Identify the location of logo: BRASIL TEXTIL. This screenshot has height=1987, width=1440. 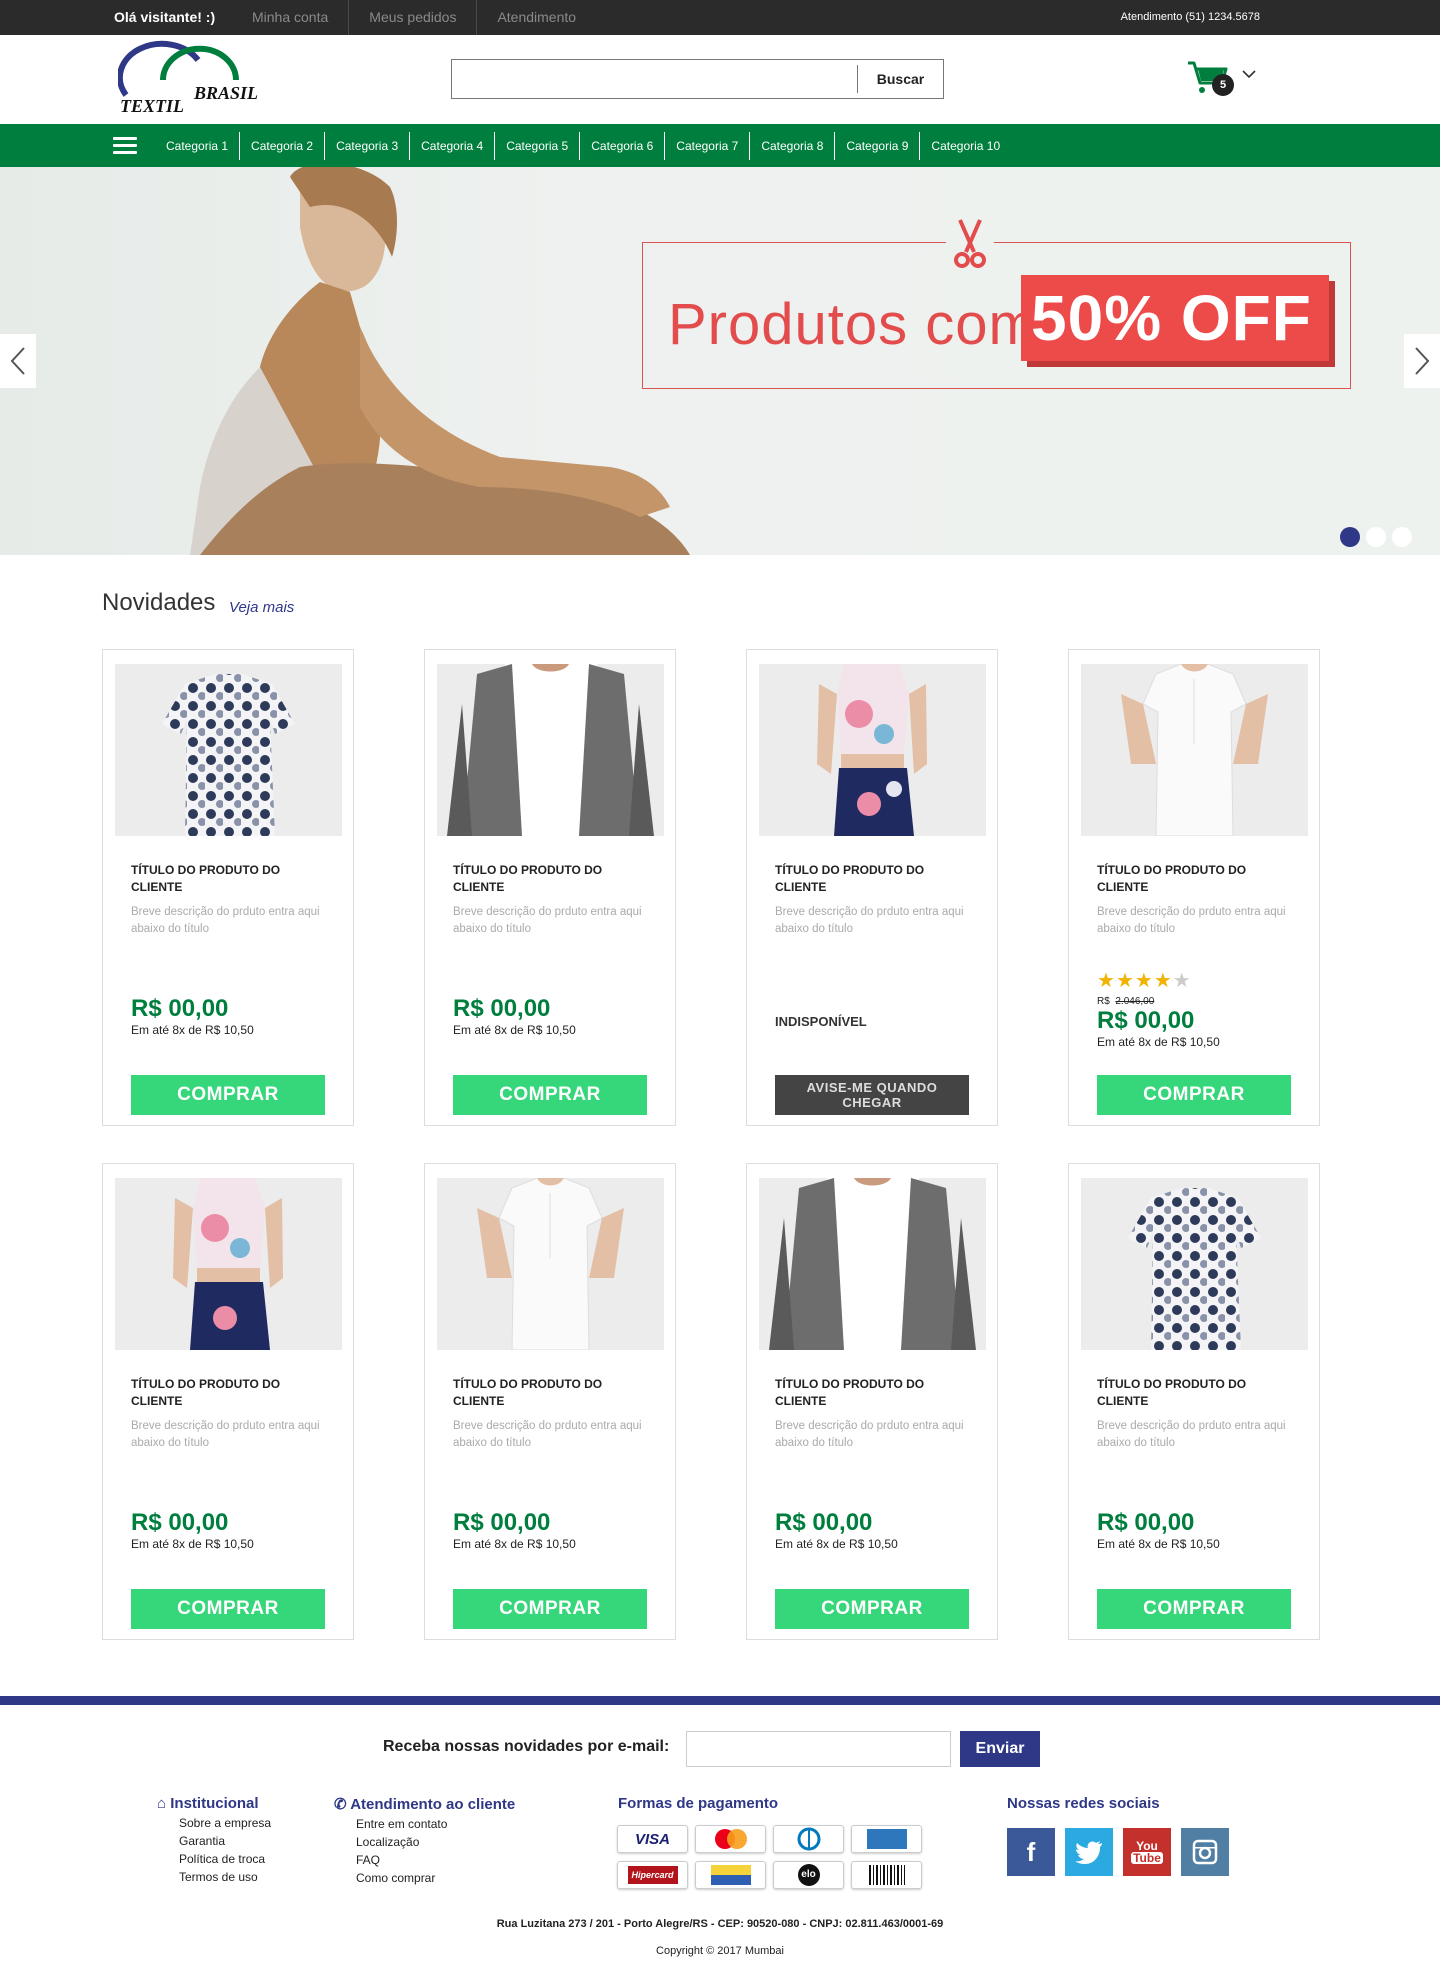
(197, 78).